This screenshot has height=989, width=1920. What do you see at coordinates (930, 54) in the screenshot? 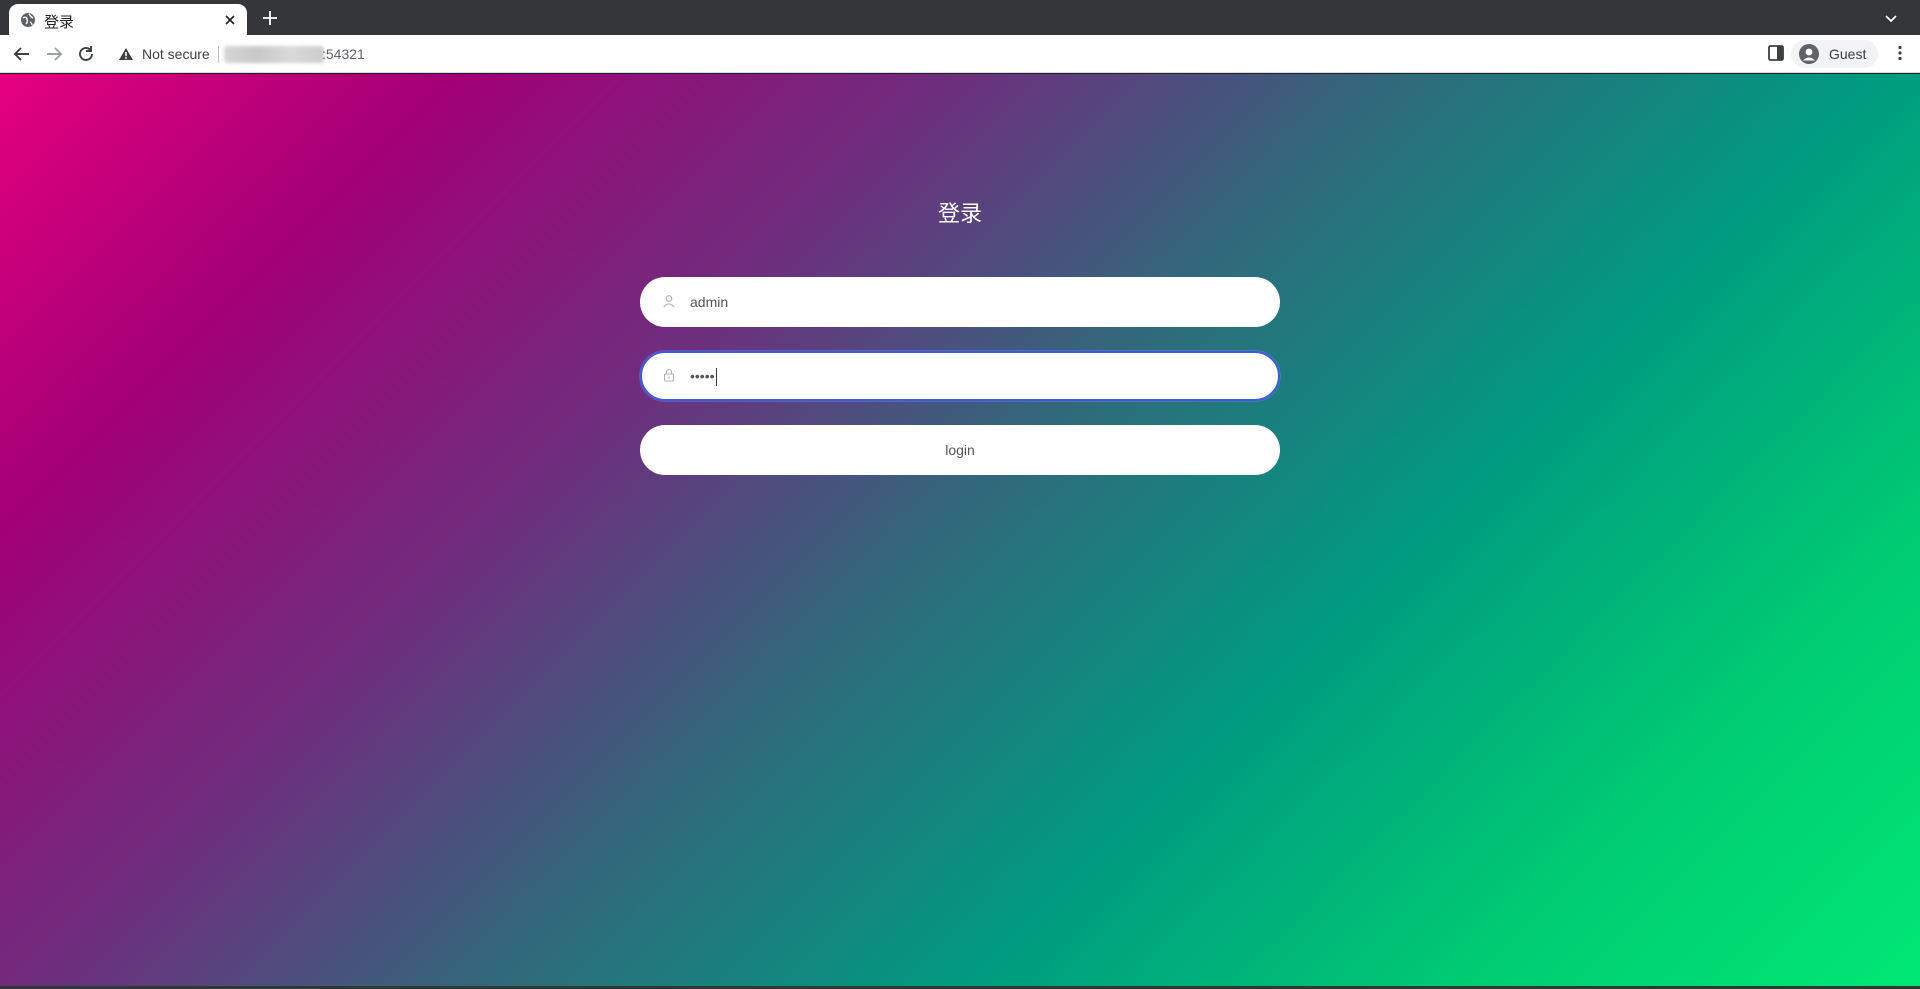
I see `address-bar: Not secure :54321` at bounding box center [930, 54].